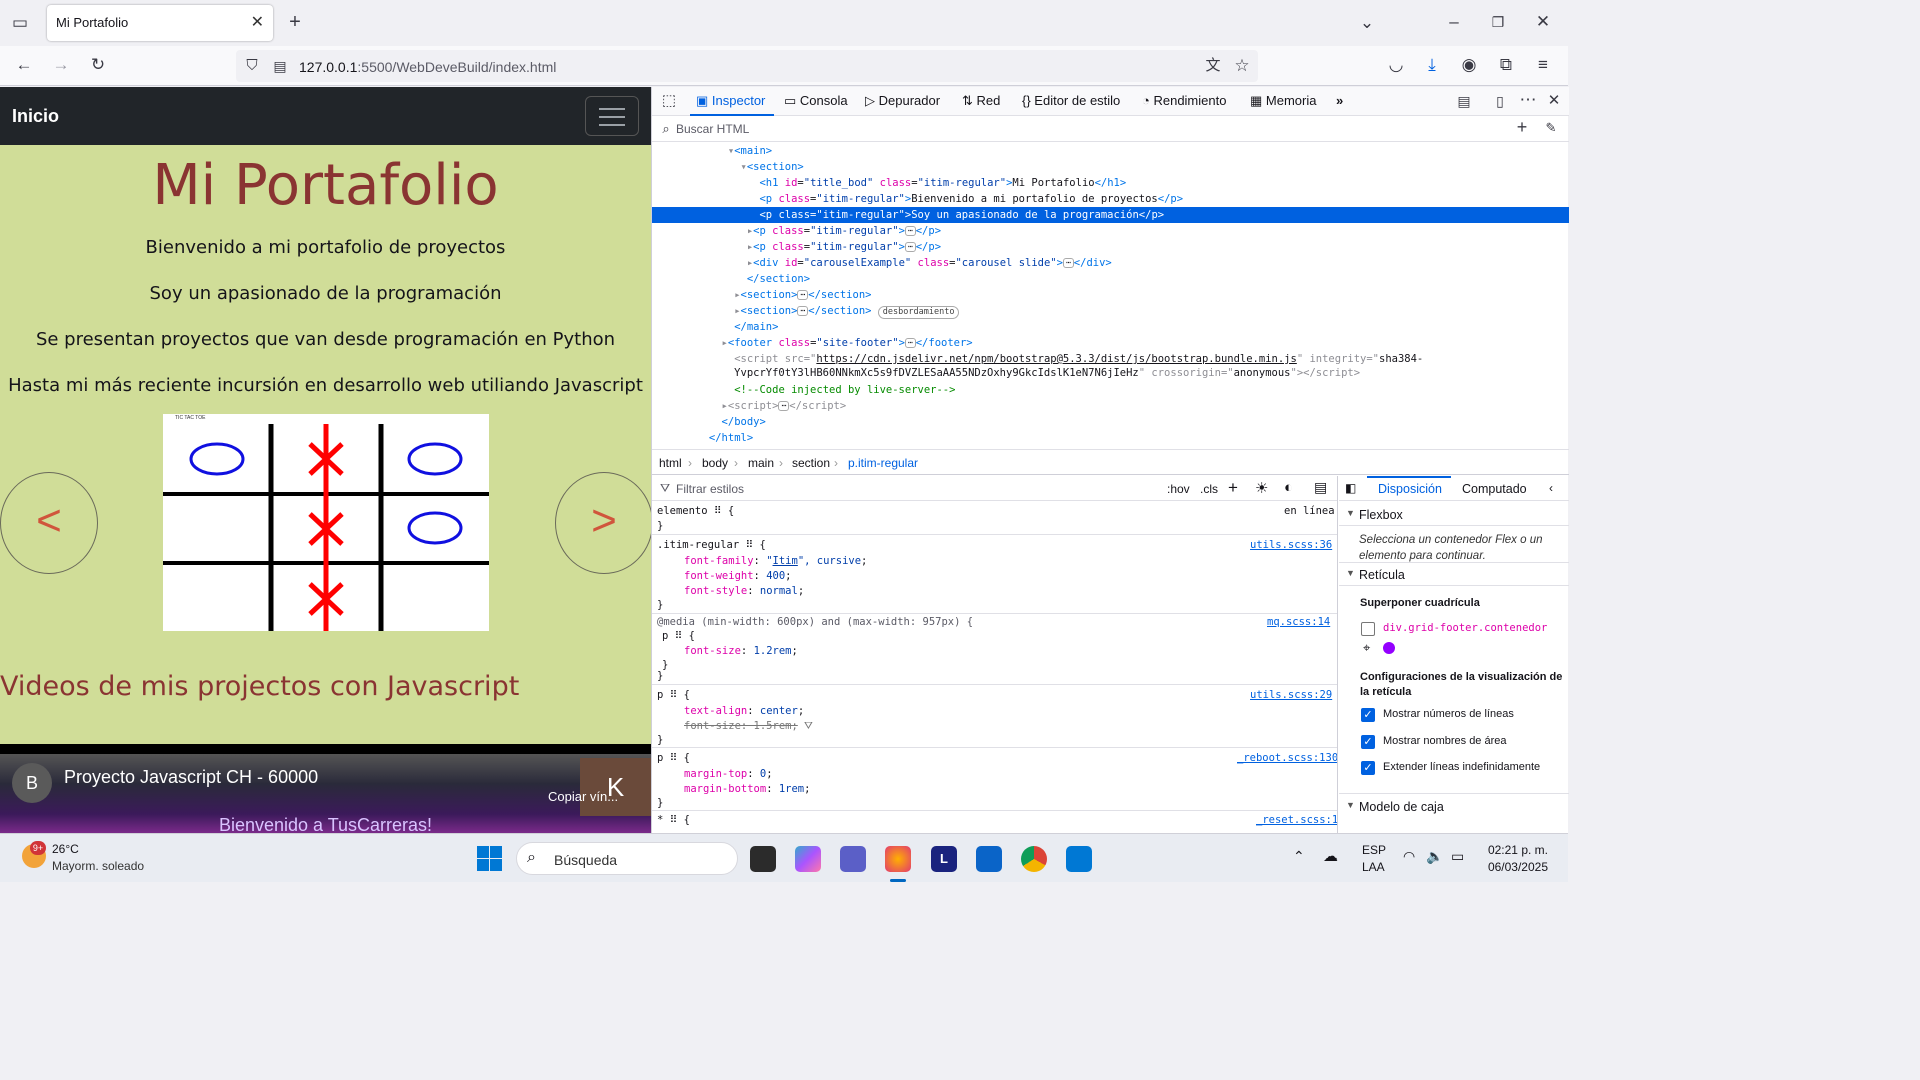 This screenshot has height=1080, width=1920. What do you see at coordinates (1500, 101) in the screenshot?
I see `dock-icon: ▯` at bounding box center [1500, 101].